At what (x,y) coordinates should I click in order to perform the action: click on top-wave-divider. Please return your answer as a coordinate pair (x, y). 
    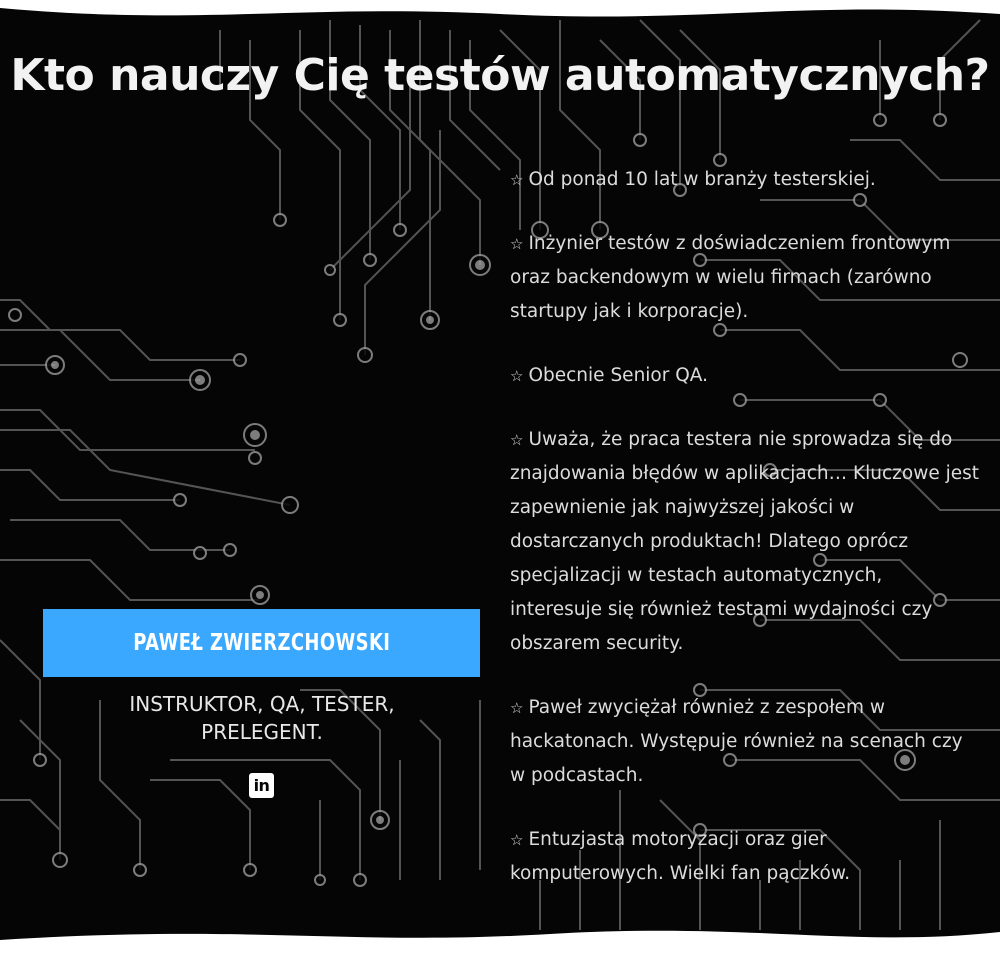
    Looking at the image, I should click on (500, 8).